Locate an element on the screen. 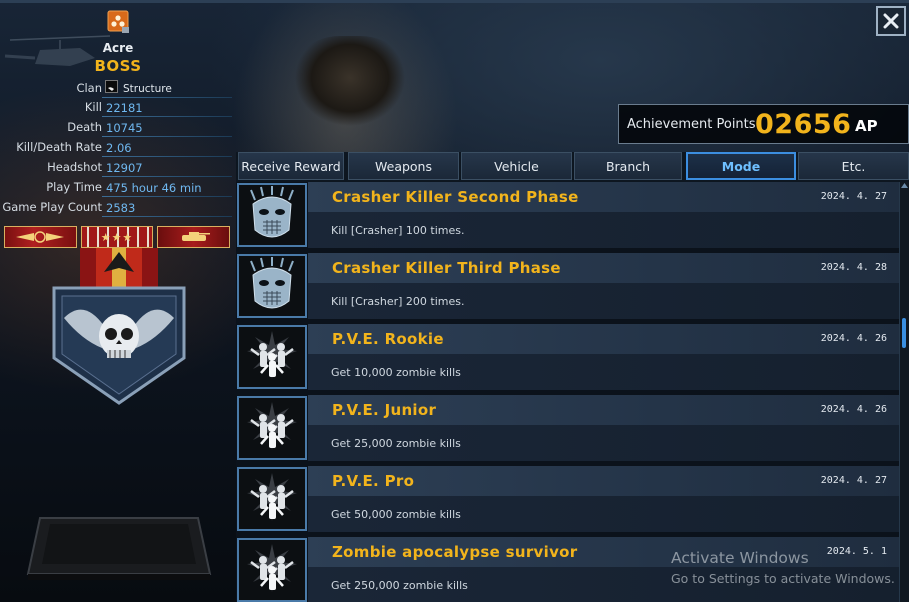  stat-label: Kill/Death Rate is located at coordinates (59, 147).